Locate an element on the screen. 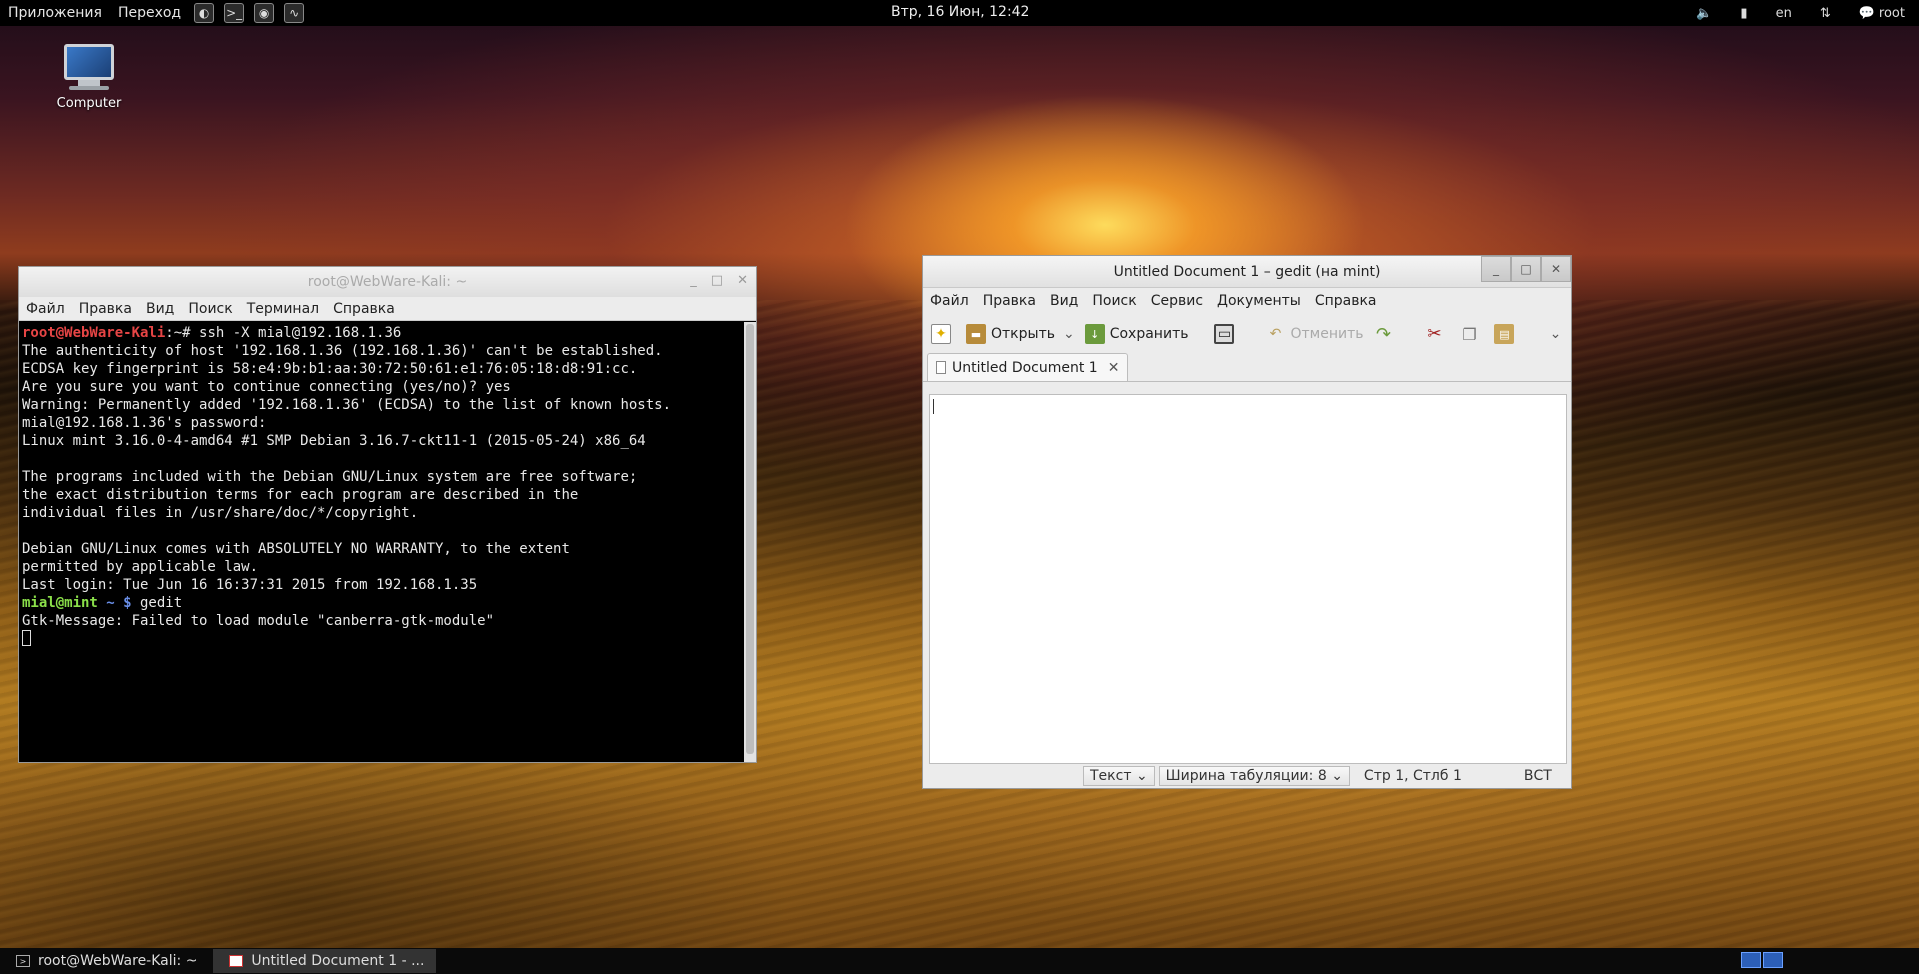  copy-button: ❐ is located at coordinates (1471, 334).